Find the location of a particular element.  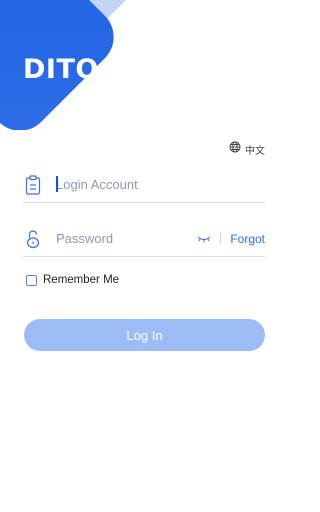

password-input is located at coordinates (126, 238).